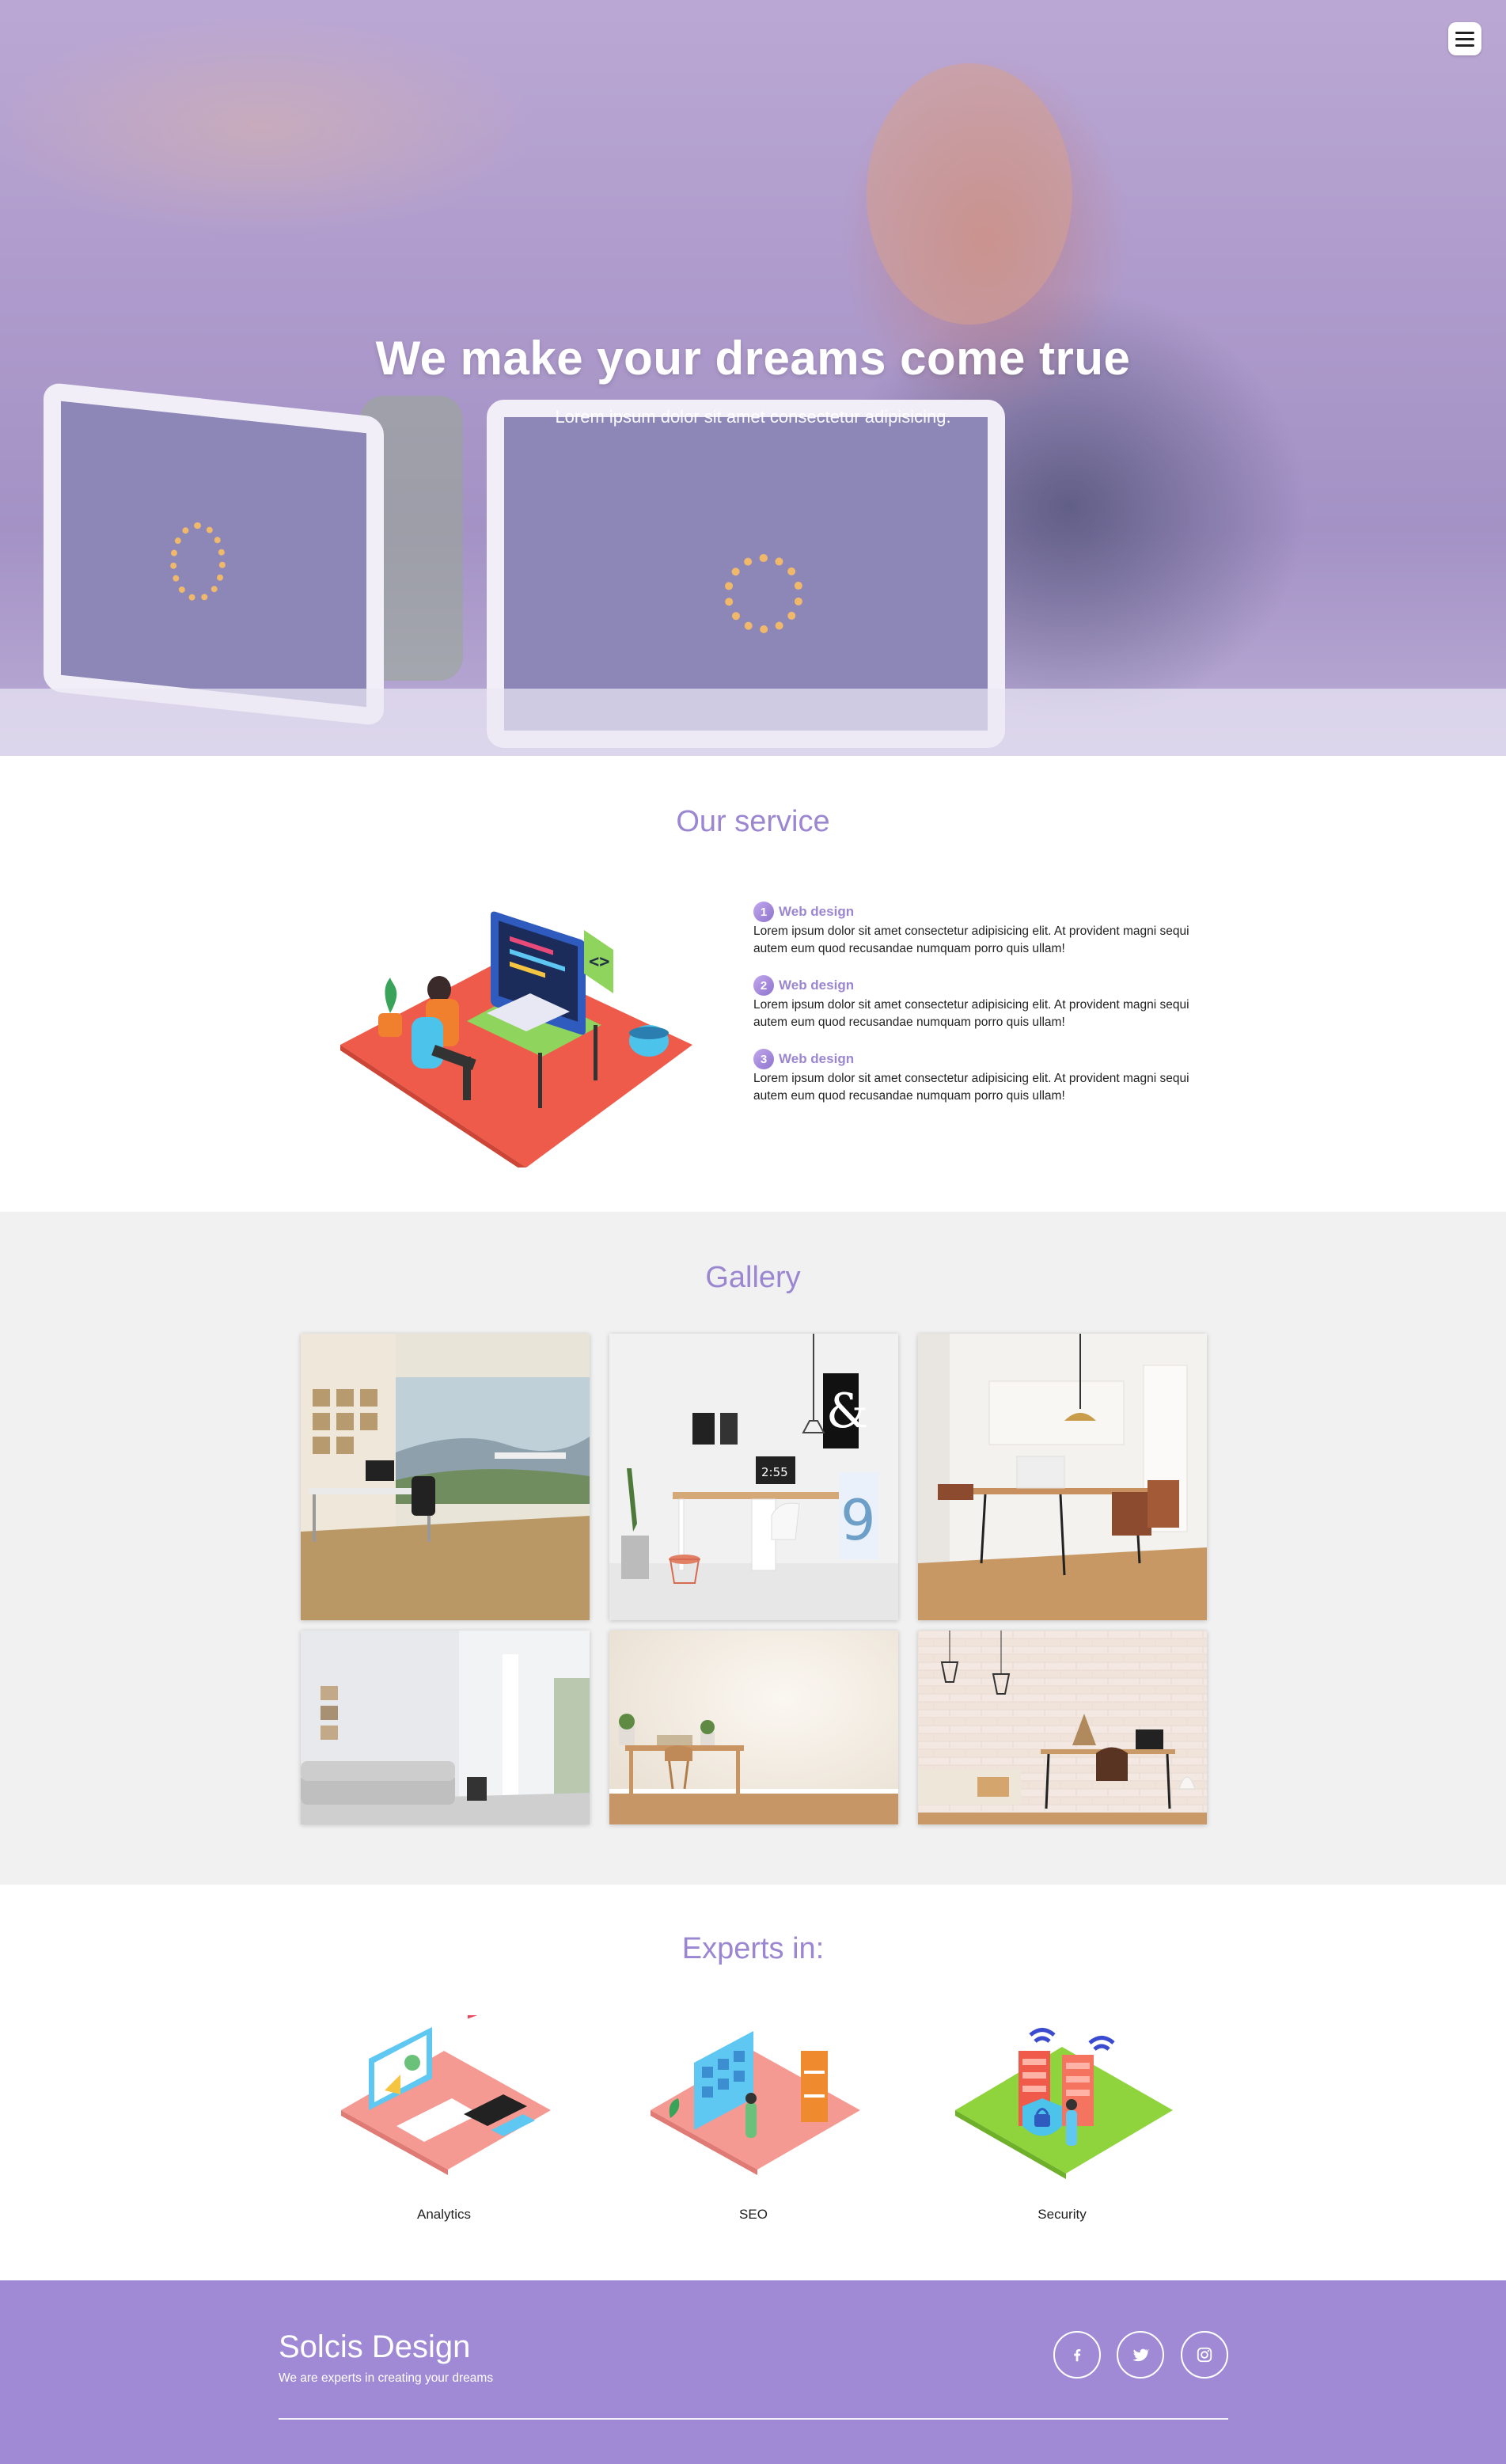  What do you see at coordinates (753, 1277) in the screenshot?
I see `gallery-title: Gallery` at bounding box center [753, 1277].